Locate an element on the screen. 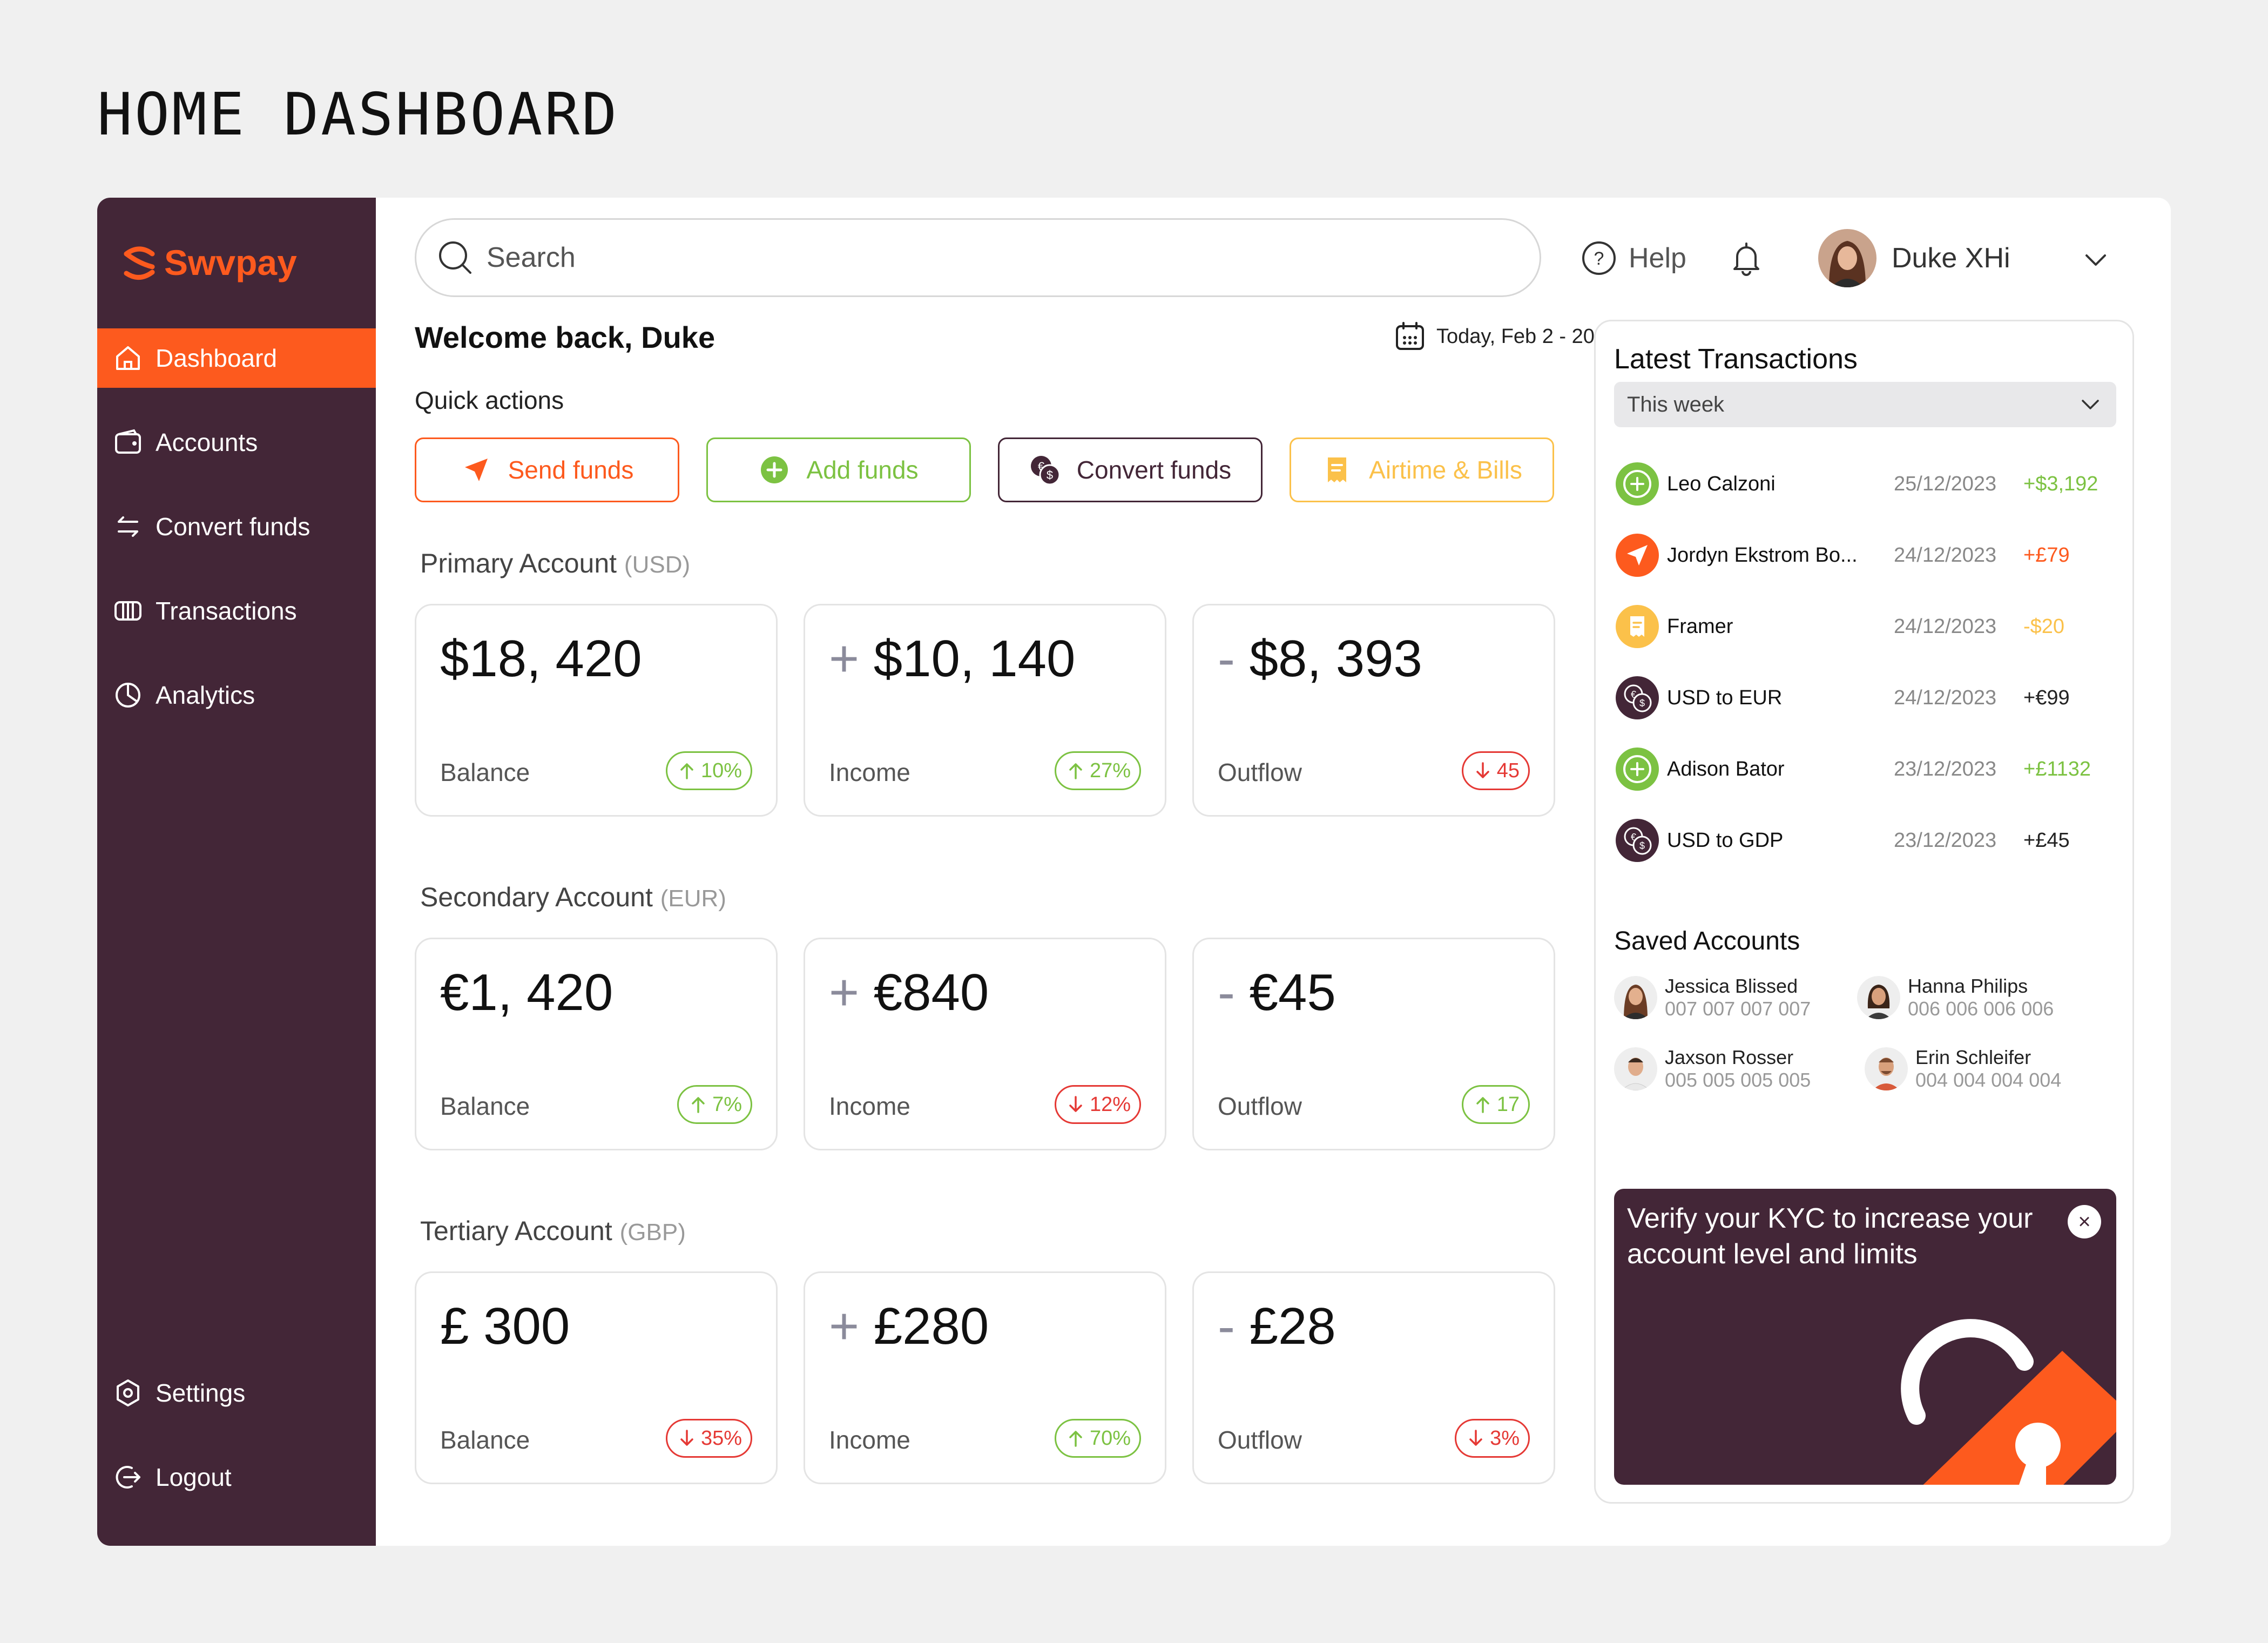 The width and height of the screenshot is (2268, 1643). outflow-card: - £28 Outflow 3% is located at coordinates (1374, 1377).